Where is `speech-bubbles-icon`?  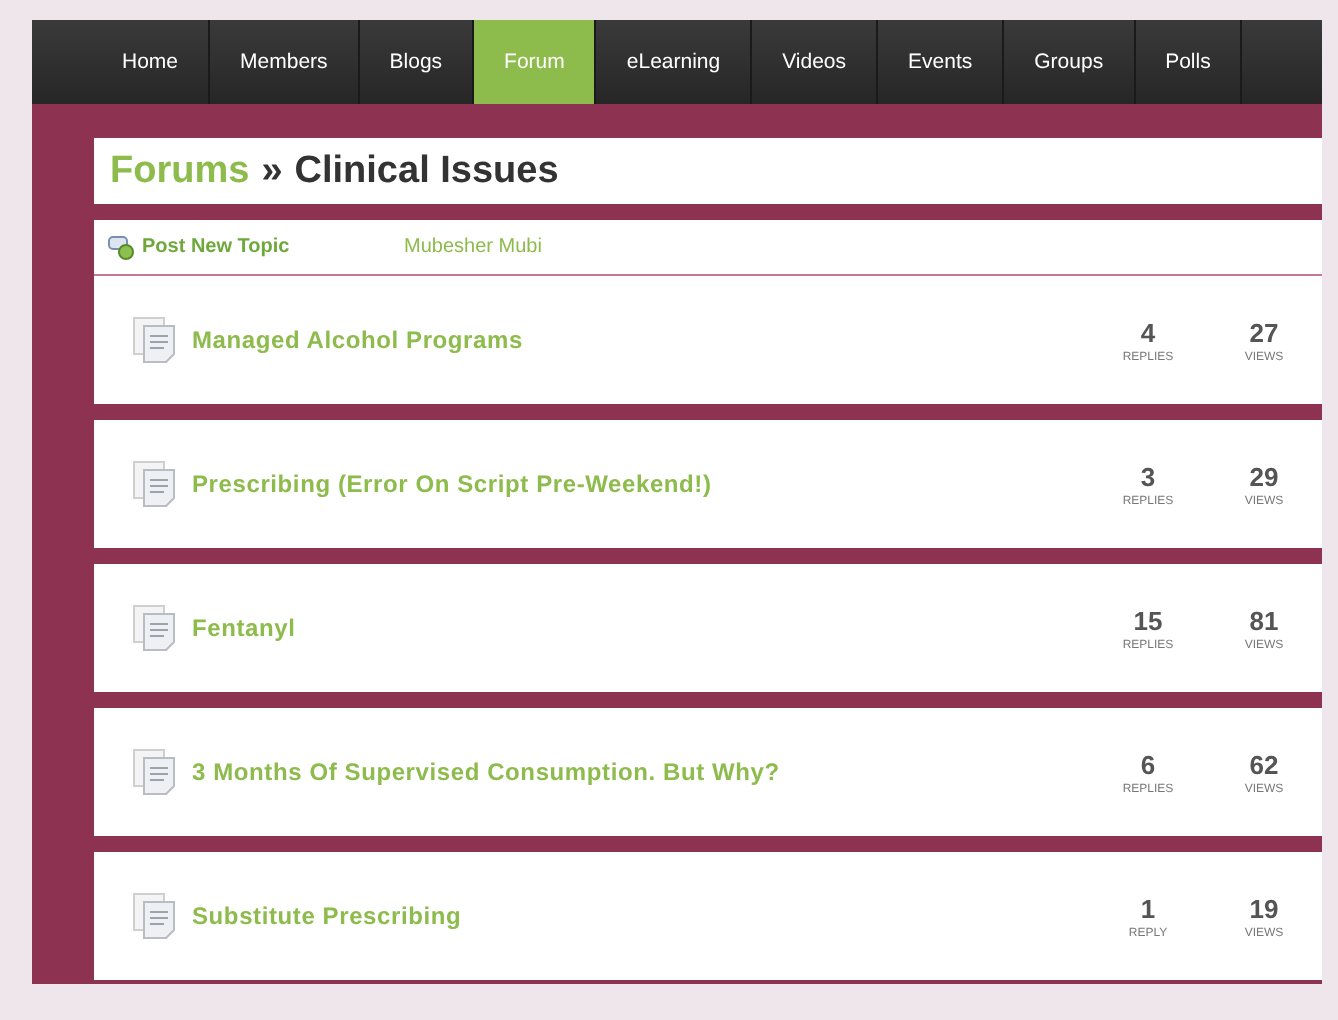 speech-bubbles-icon is located at coordinates (122, 247).